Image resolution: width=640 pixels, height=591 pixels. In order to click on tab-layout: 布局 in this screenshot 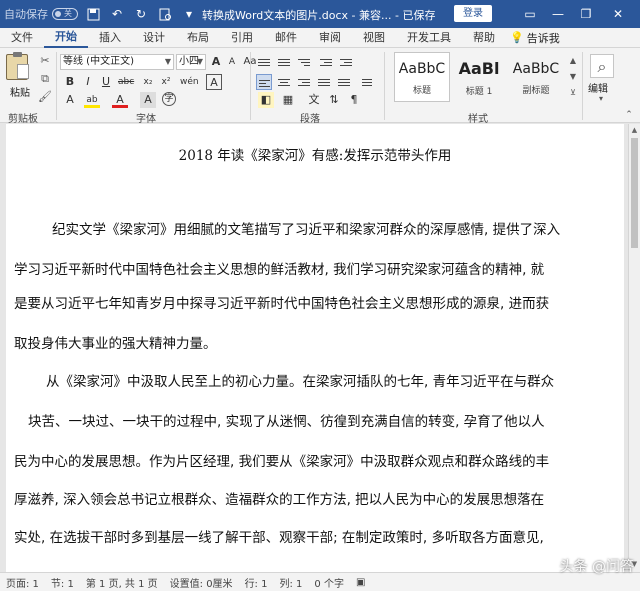, I will do `click(198, 38)`.